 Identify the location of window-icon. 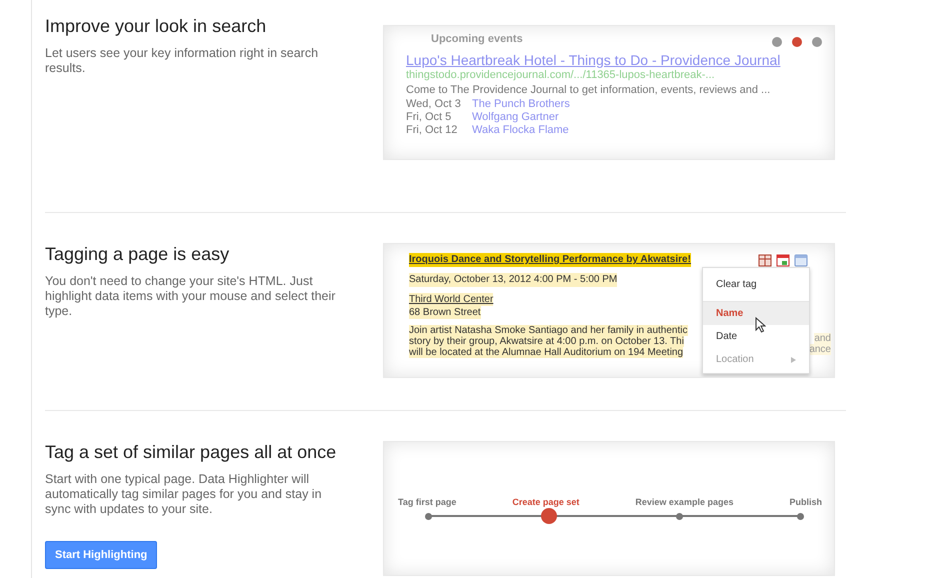
(801, 260).